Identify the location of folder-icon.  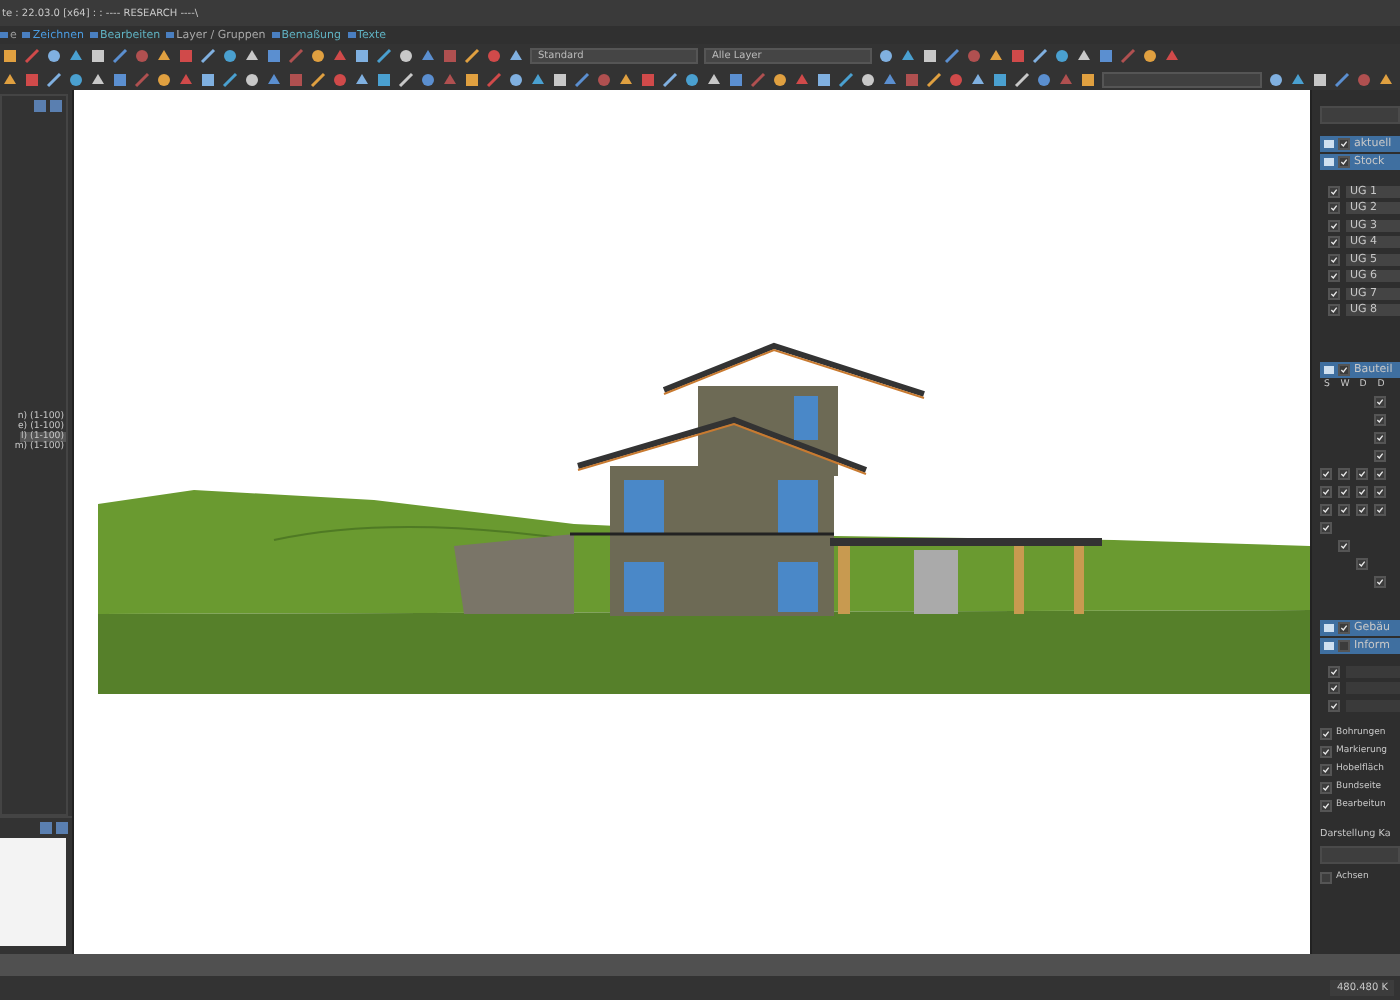
(1329, 370).